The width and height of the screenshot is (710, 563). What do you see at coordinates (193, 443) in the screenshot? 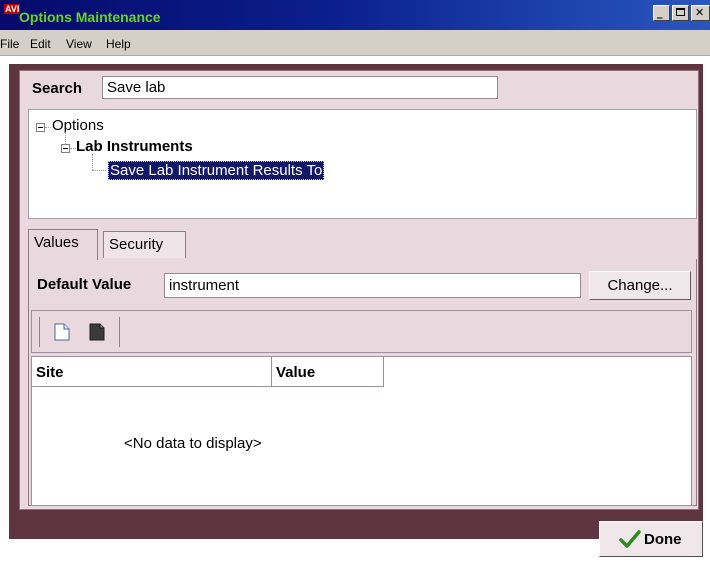
I see `empty-grid-message: <No data to display>` at bounding box center [193, 443].